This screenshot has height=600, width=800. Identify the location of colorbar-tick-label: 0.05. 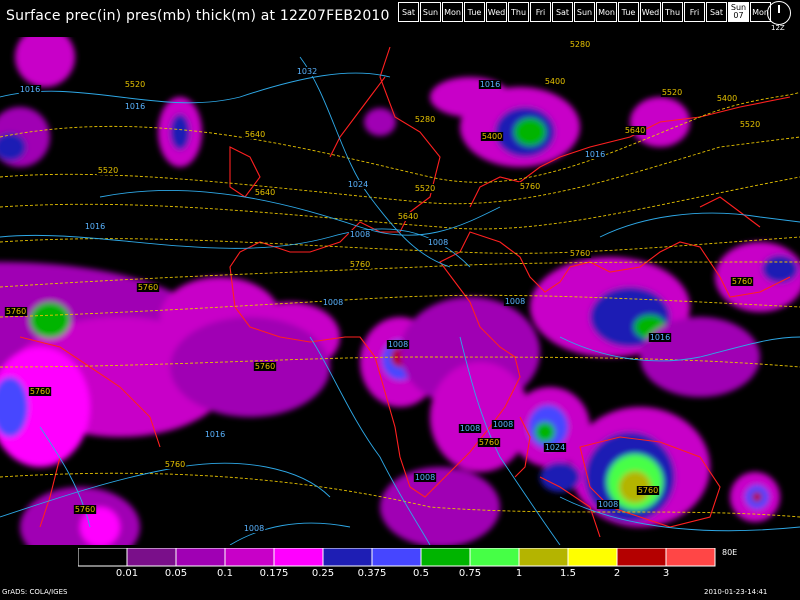
(176, 573).